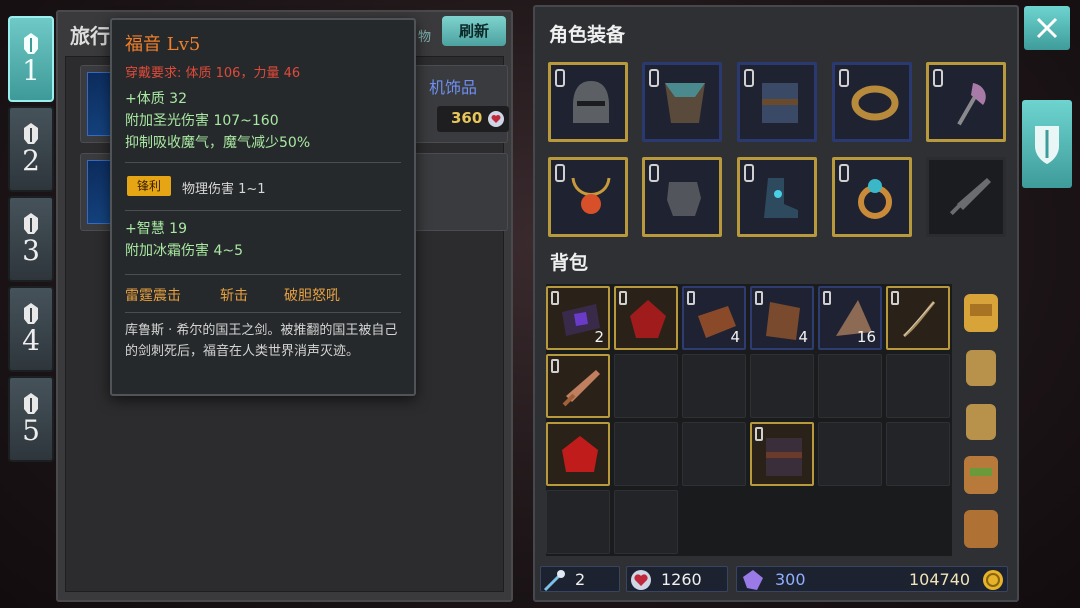  I want to click on equipment-tab, so click(1047, 144).